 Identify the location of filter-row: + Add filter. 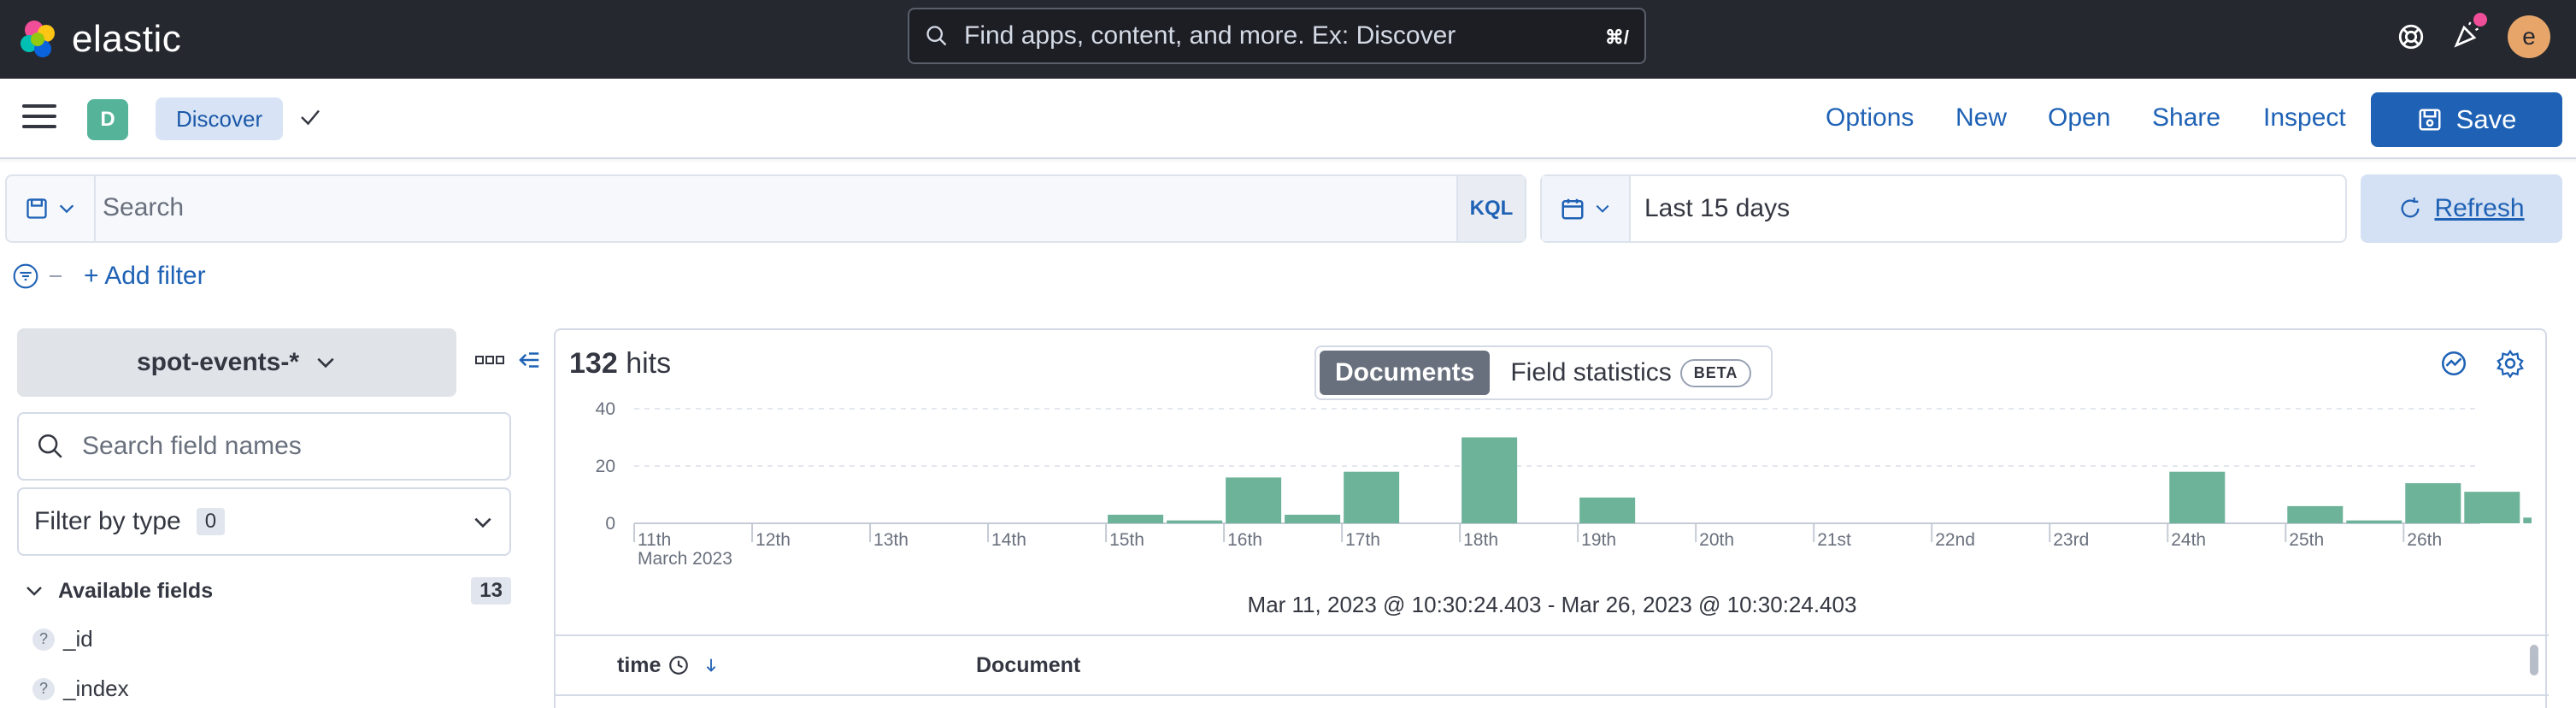
(109, 276).